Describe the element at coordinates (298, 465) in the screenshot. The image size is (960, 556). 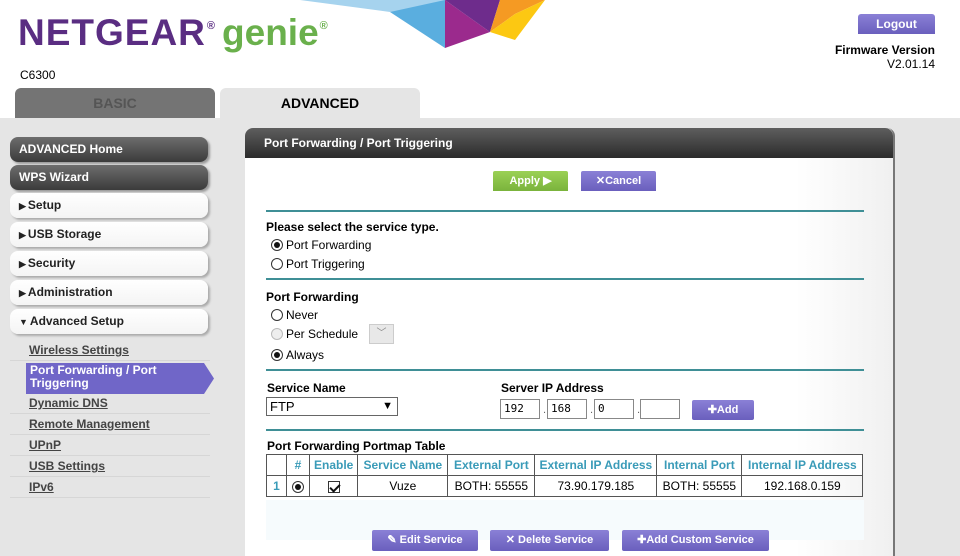
I see `col-header-number: #` at that location.